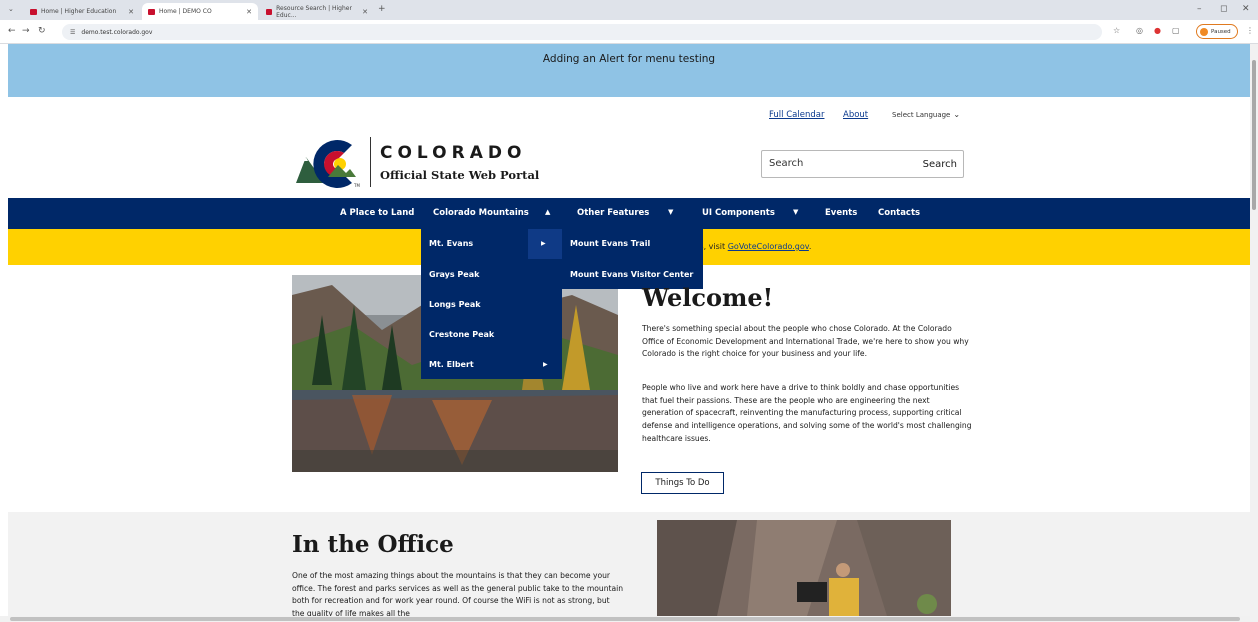 This screenshot has height=622, width=1258. I want to click on submenu-toggle-highlight: ▶, so click(545, 244).